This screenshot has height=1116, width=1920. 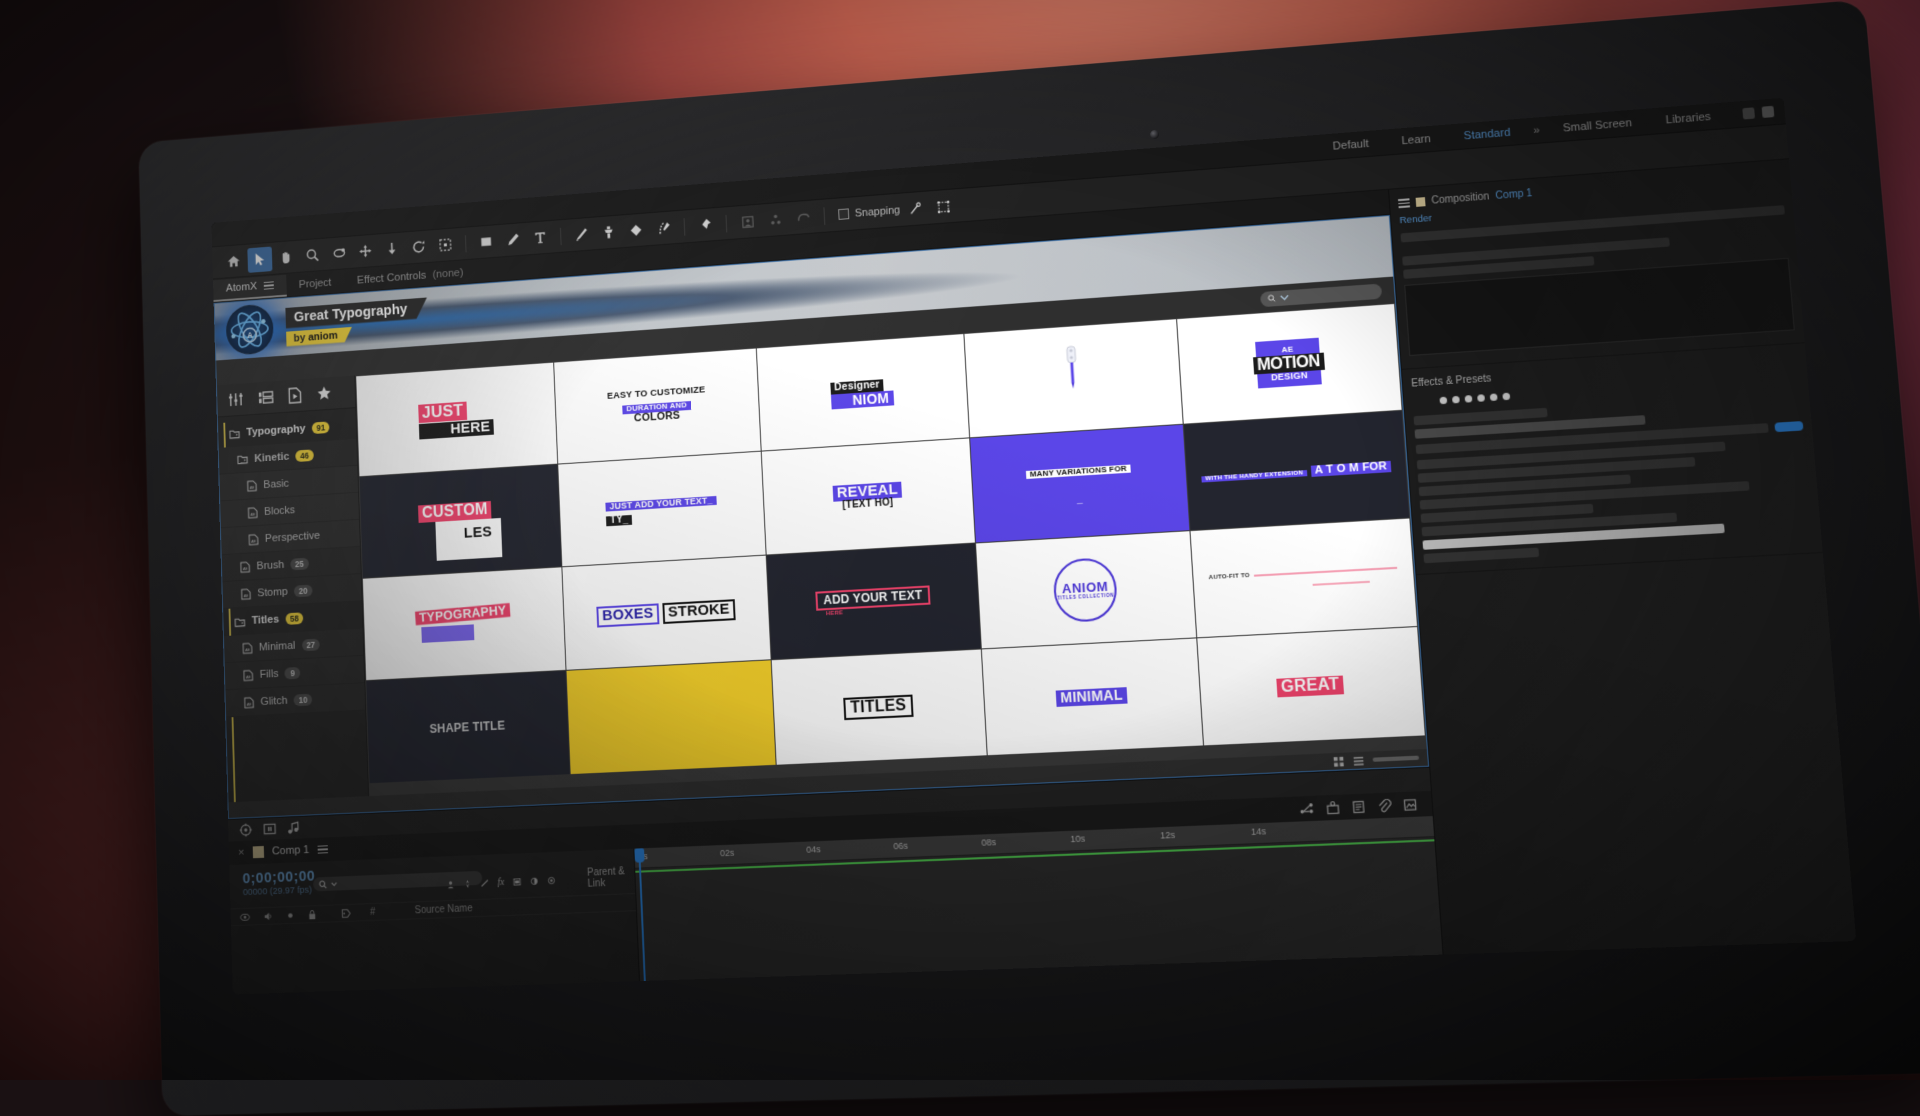 I want to click on pen-tool, so click(x=513, y=239).